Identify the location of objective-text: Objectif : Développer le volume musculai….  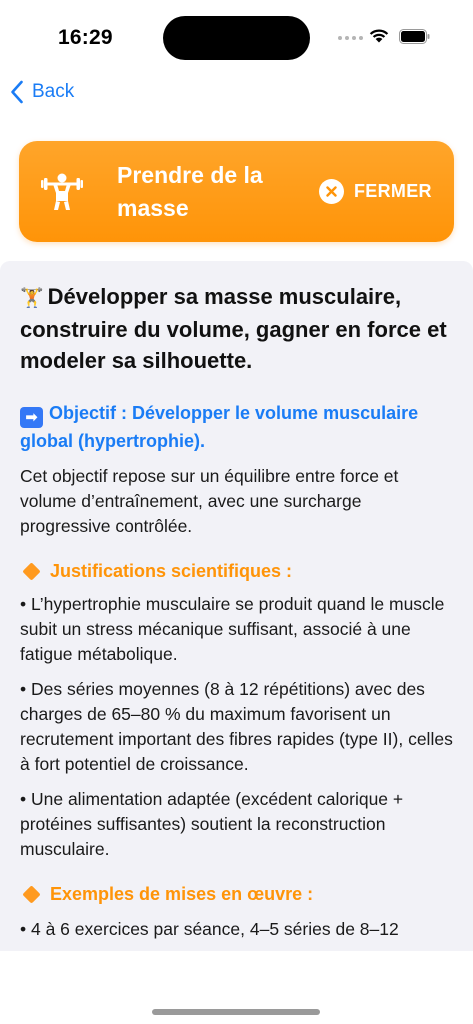
(219, 427).